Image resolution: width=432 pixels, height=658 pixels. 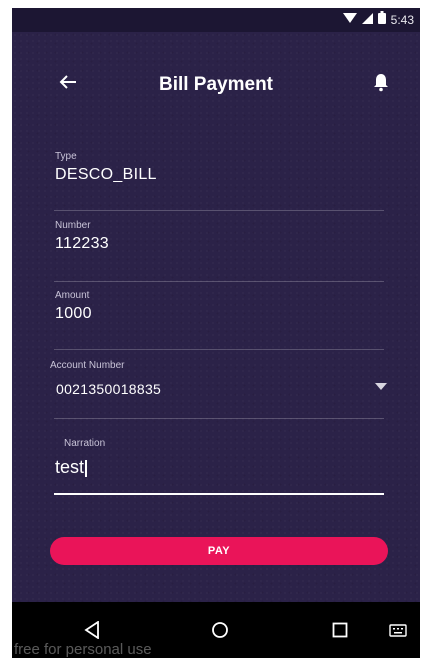 I want to click on pay-button: PAY, so click(x=219, y=551).